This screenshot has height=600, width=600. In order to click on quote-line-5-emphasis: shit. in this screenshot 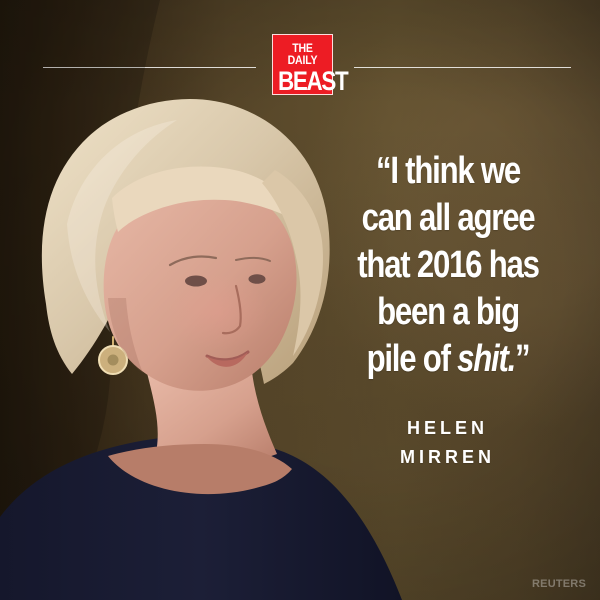, I will do `click(486, 359)`.